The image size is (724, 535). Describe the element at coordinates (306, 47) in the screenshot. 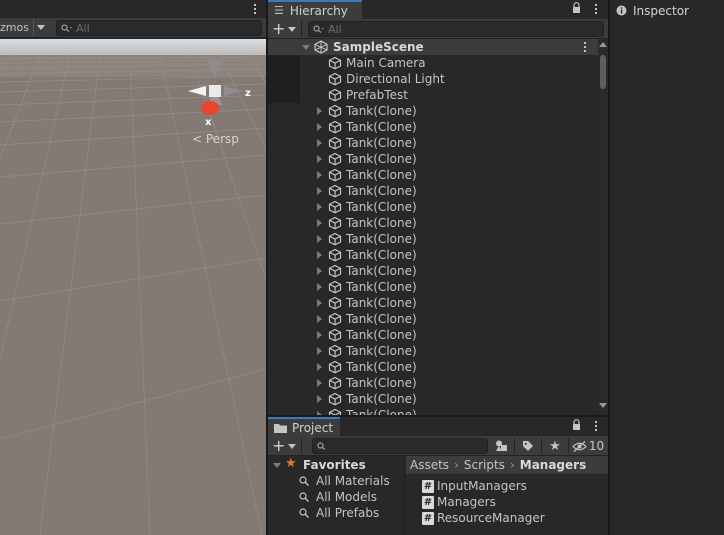

I see `scene-foldout-arrow` at that location.